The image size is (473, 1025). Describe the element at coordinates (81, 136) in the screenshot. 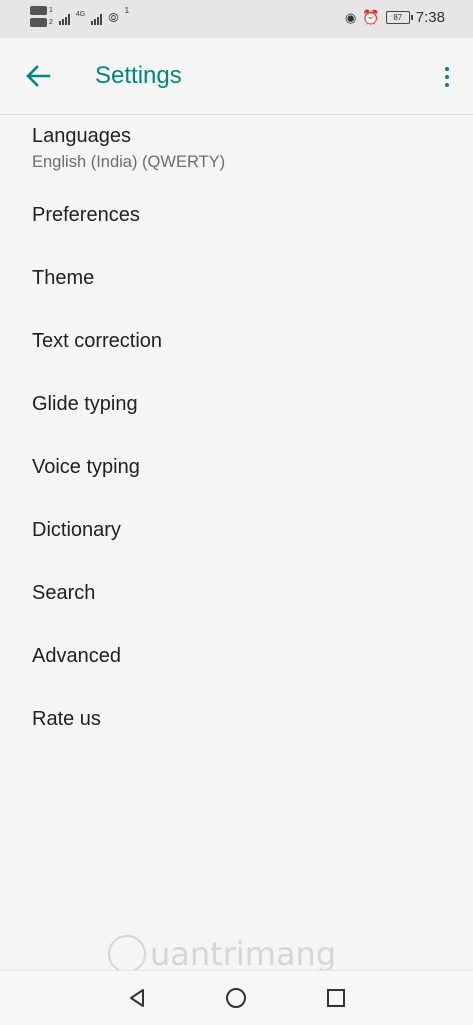

I see `settings-item-label: Languages` at that location.